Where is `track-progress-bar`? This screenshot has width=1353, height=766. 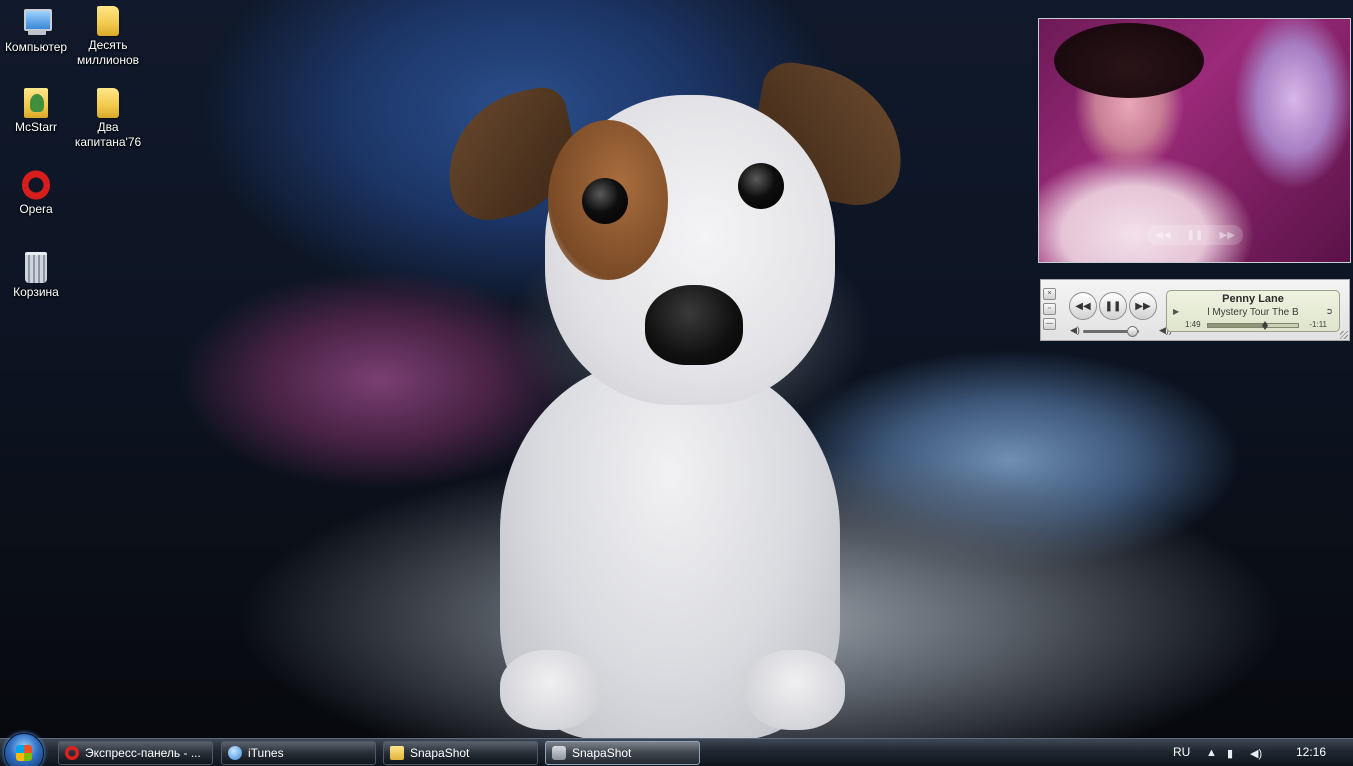
track-progress-bar is located at coordinates (1253, 325).